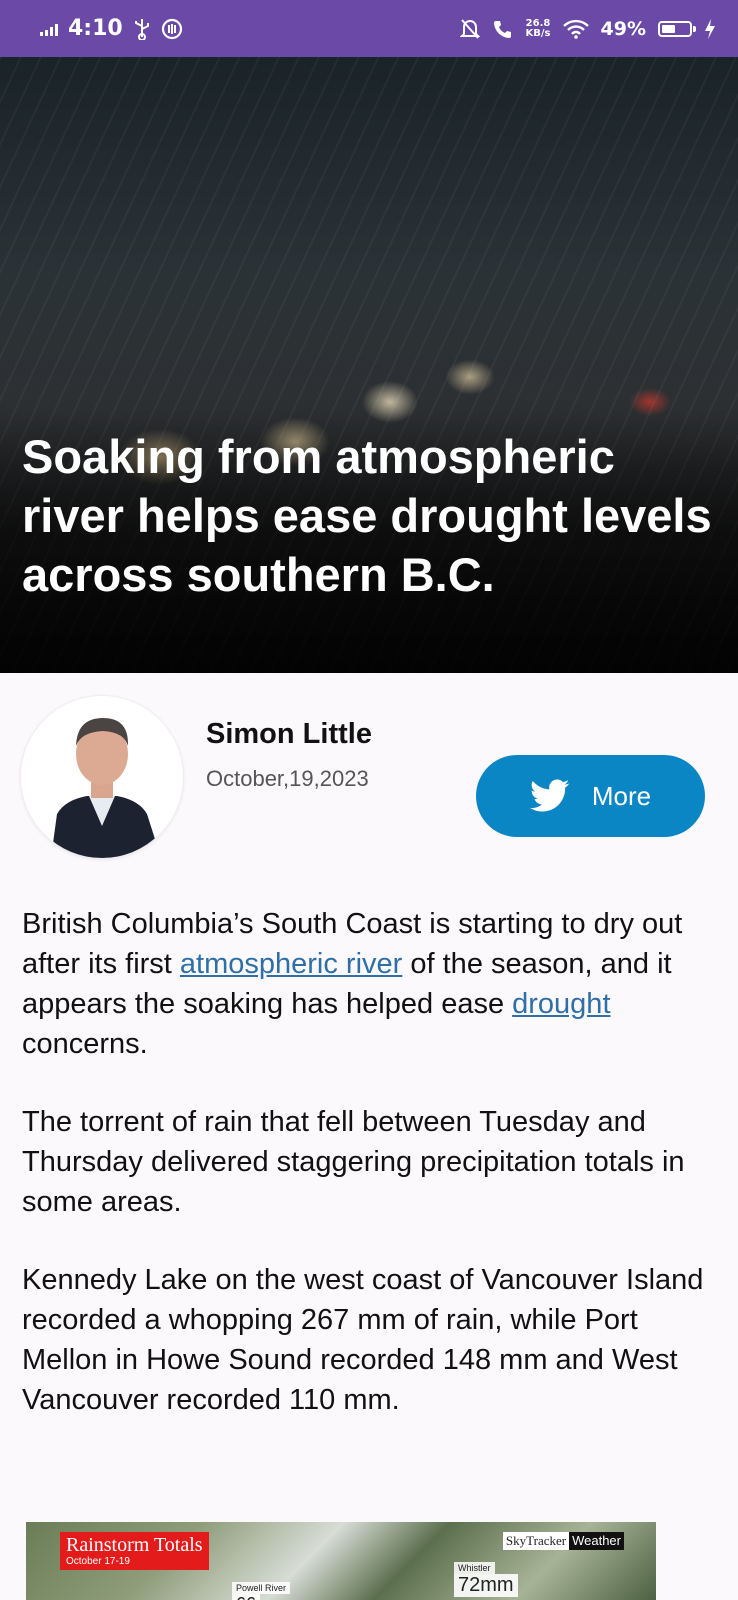 The image size is (738, 1600). I want to click on wifi-calling-icon, so click(502, 29).